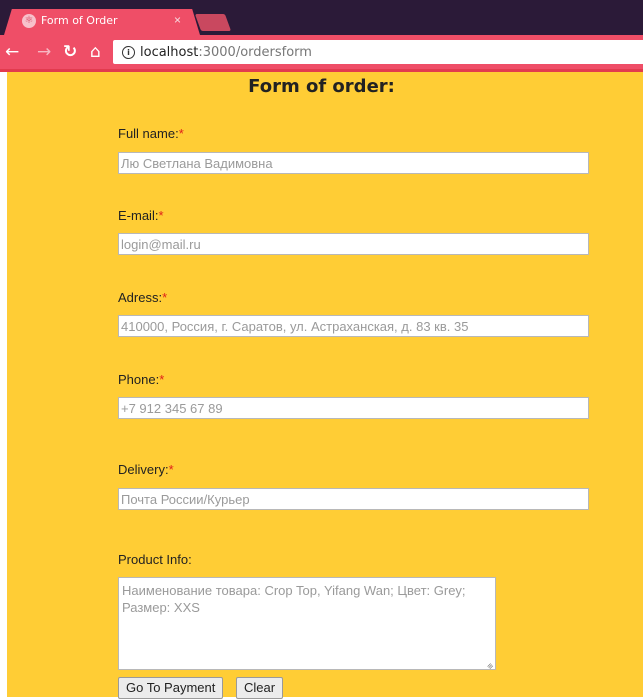 This screenshot has width=643, height=699. What do you see at coordinates (155, 559) in the screenshot?
I see `product-info-label: Product Info:` at bounding box center [155, 559].